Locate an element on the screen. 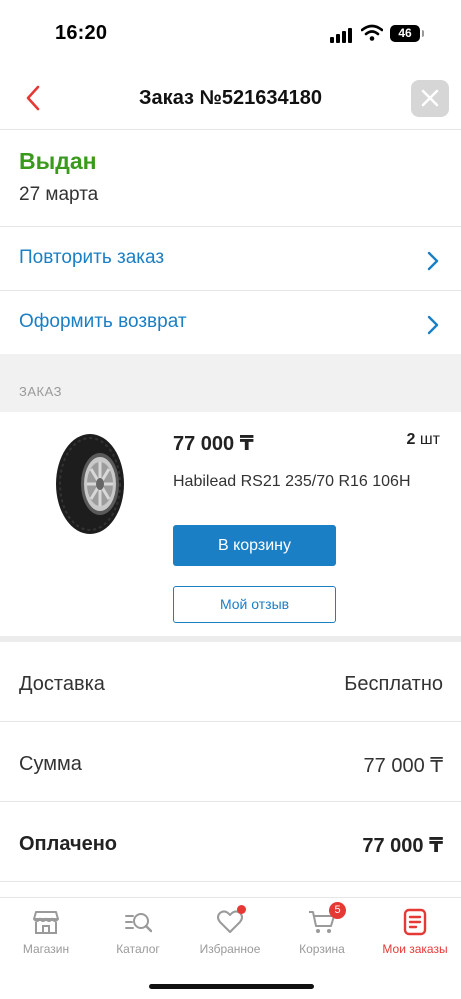  notification-dot is located at coordinates (241, 909).